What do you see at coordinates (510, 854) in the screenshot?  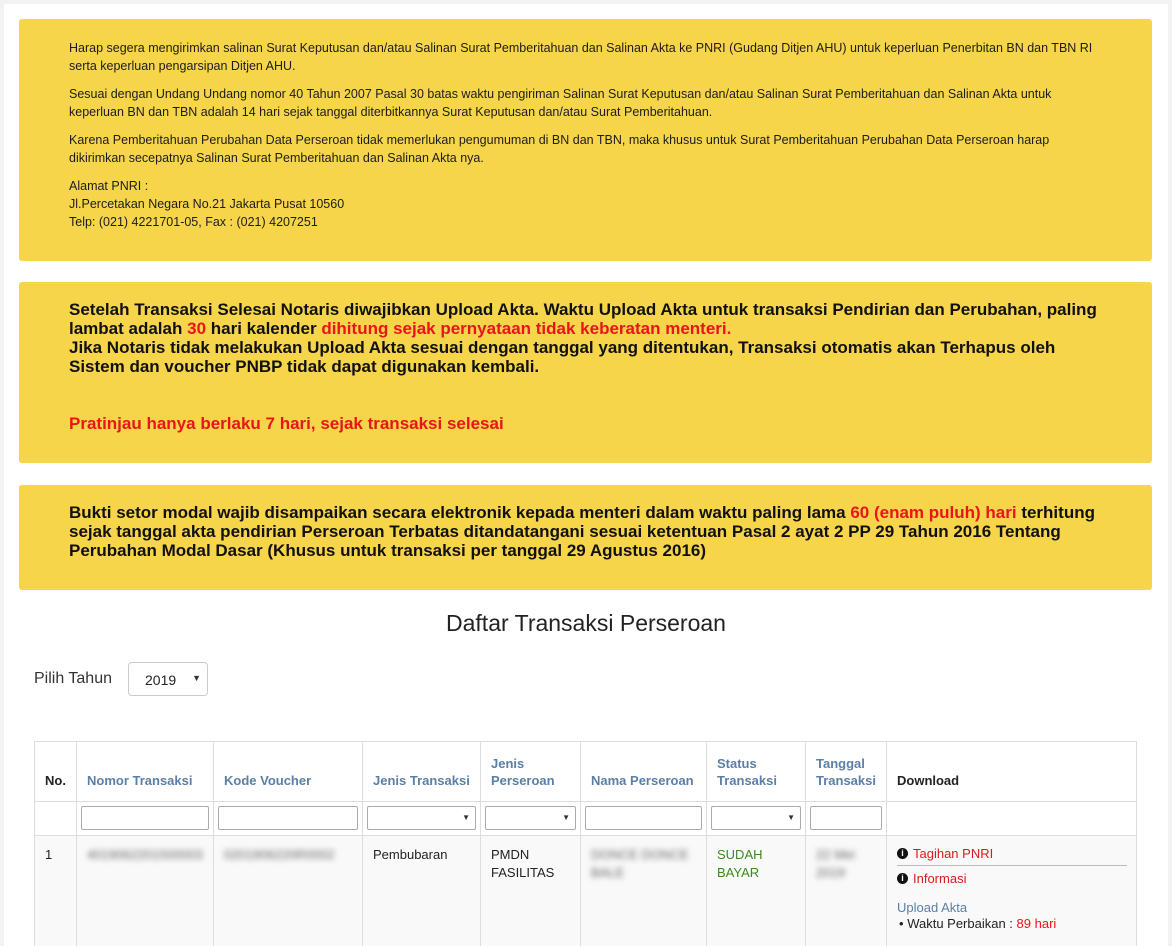 I see `cell-jenis-perseroan-line-1: PMDN` at bounding box center [510, 854].